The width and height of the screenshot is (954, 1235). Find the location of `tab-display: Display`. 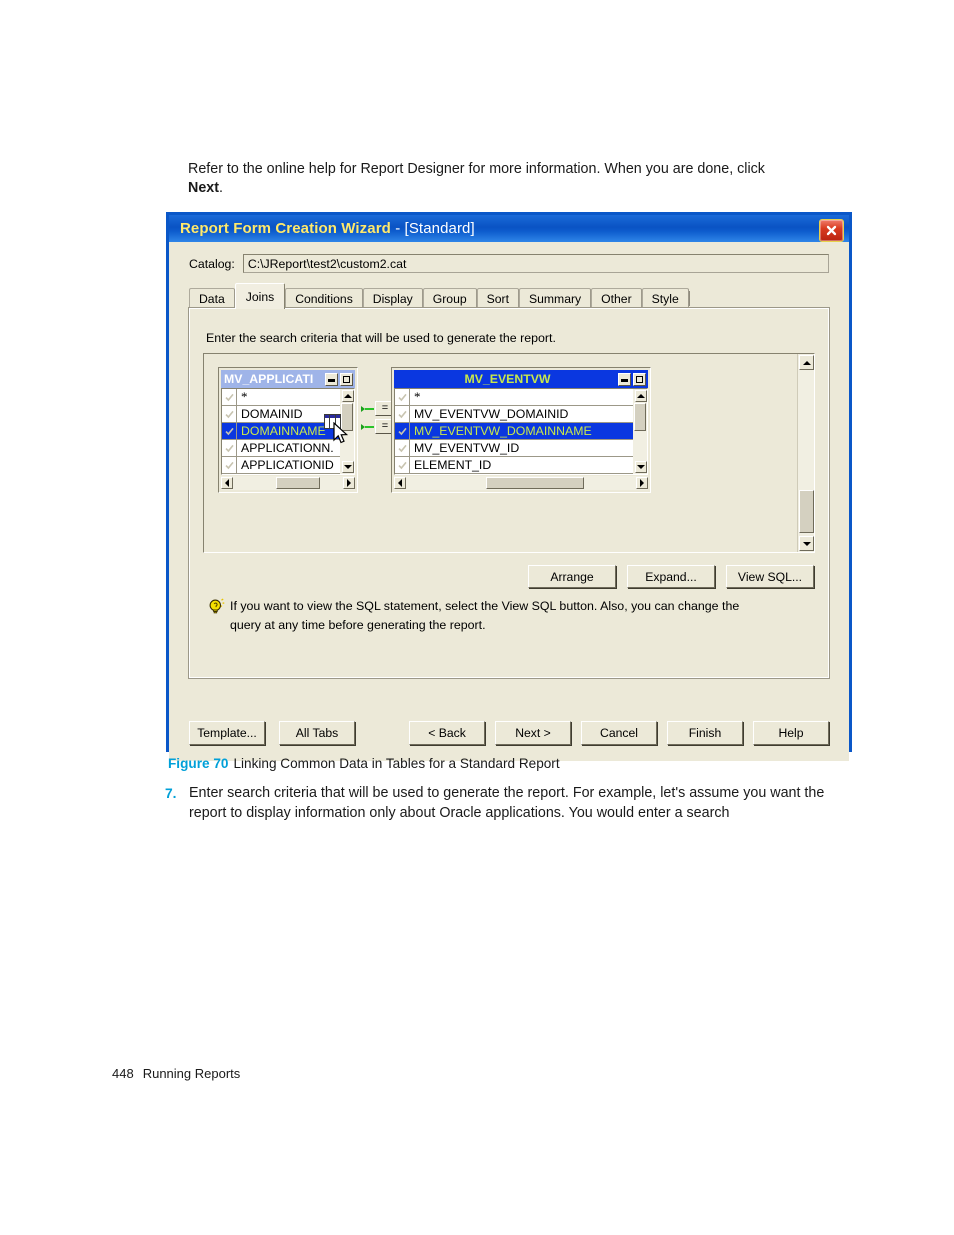

tab-display: Display is located at coordinates (392, 298).